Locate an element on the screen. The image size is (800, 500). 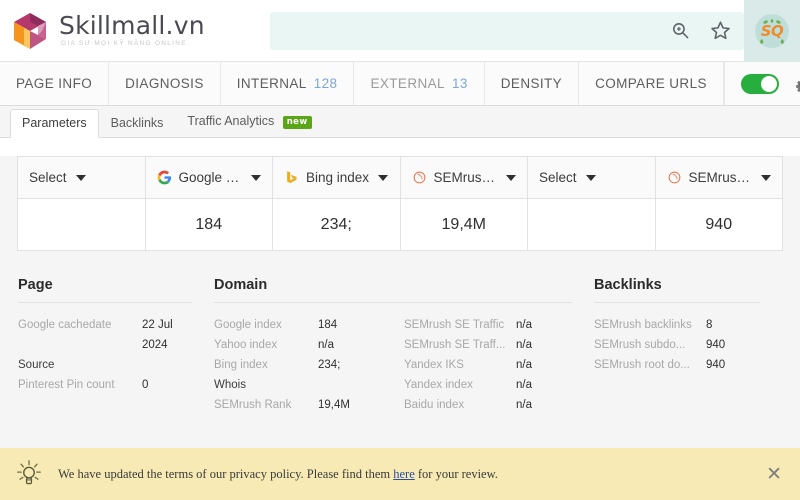
row-key: Whois is located at coordinates (230, 385).